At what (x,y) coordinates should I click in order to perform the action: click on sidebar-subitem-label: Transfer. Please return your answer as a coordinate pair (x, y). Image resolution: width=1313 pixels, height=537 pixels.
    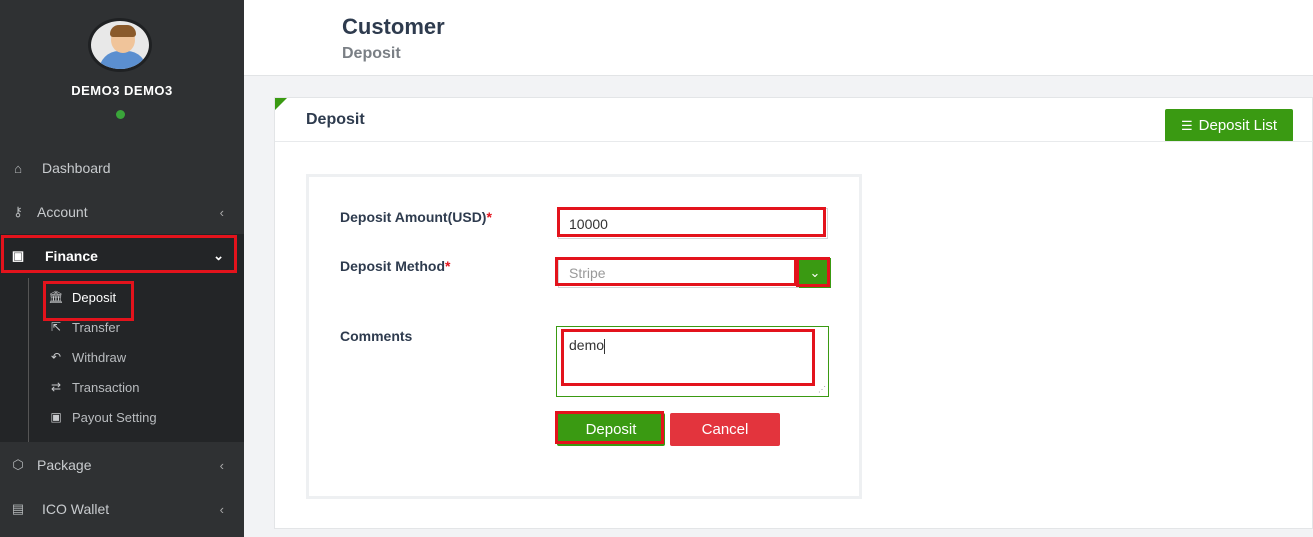
    Looking at the image, I should click on (96, 327).